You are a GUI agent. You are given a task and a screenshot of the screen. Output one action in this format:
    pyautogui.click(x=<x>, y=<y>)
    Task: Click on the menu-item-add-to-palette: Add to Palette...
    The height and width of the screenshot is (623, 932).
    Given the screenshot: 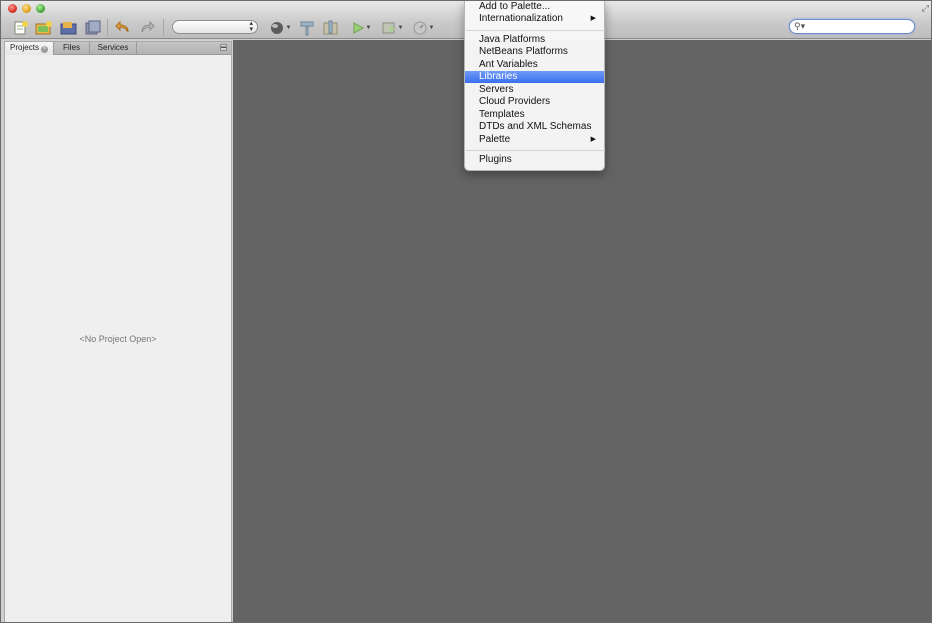 What is the action you would take?
    pyautogui.click(x=534, y=7)
    